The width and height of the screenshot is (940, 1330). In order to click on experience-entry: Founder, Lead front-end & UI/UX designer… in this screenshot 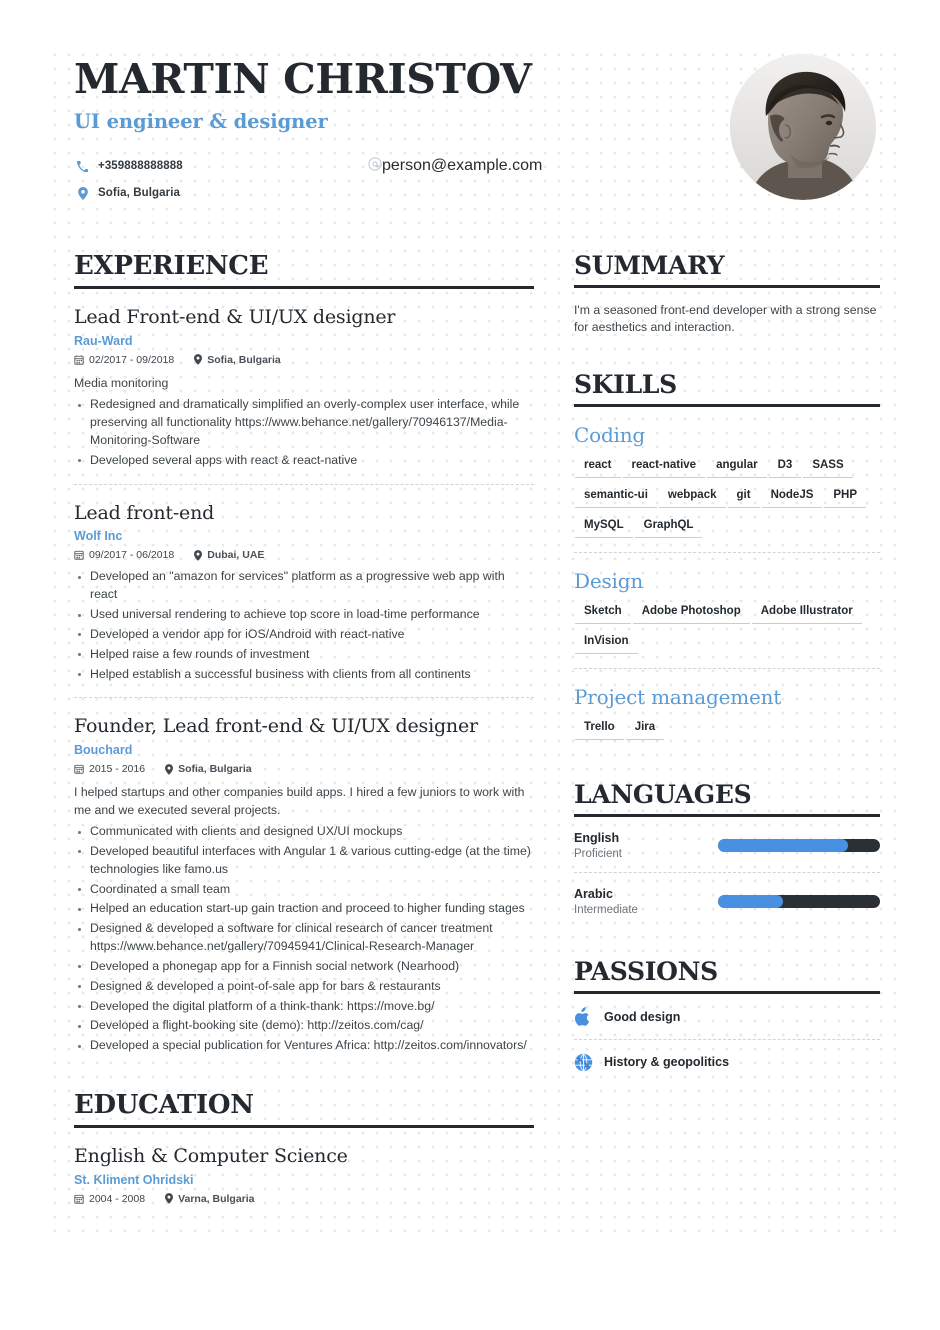, I will do `click(304, 876)`.